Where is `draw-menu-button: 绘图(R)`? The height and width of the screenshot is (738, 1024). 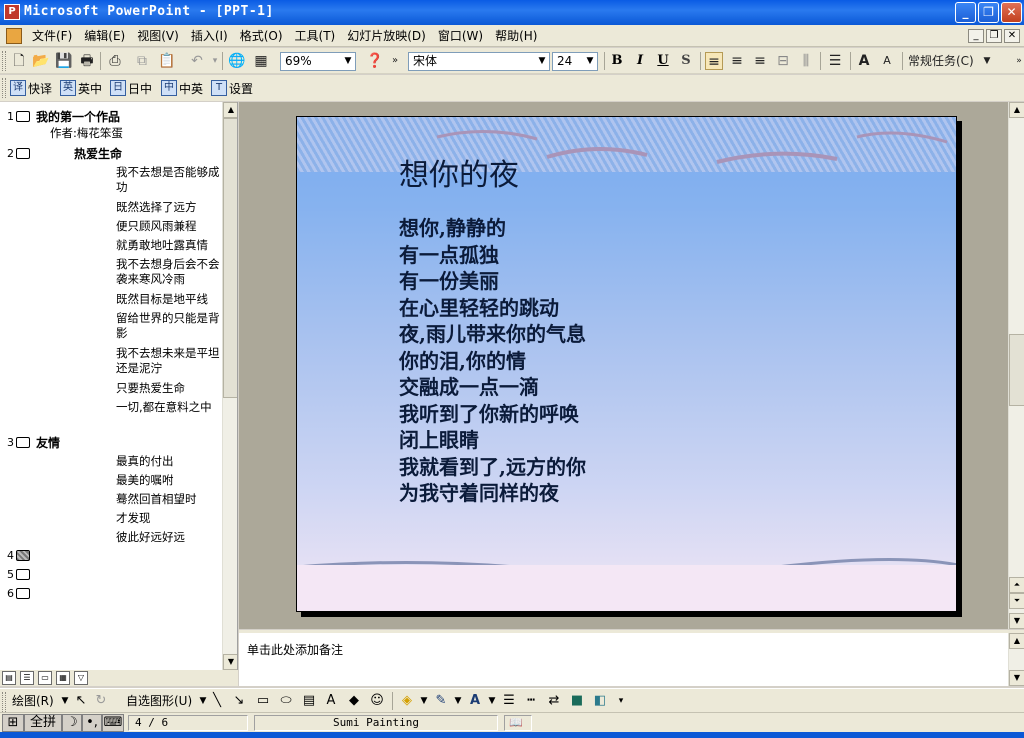
draw-menu-button: 绘图(R) is located at coordinates (33, 701).